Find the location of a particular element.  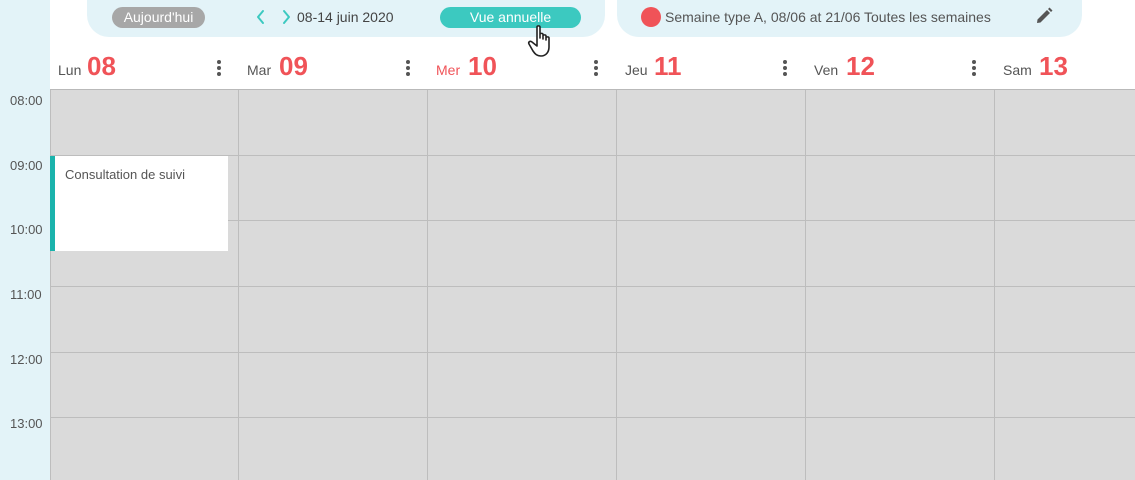

day-number: 13 is located at coordinates (1053, 66).